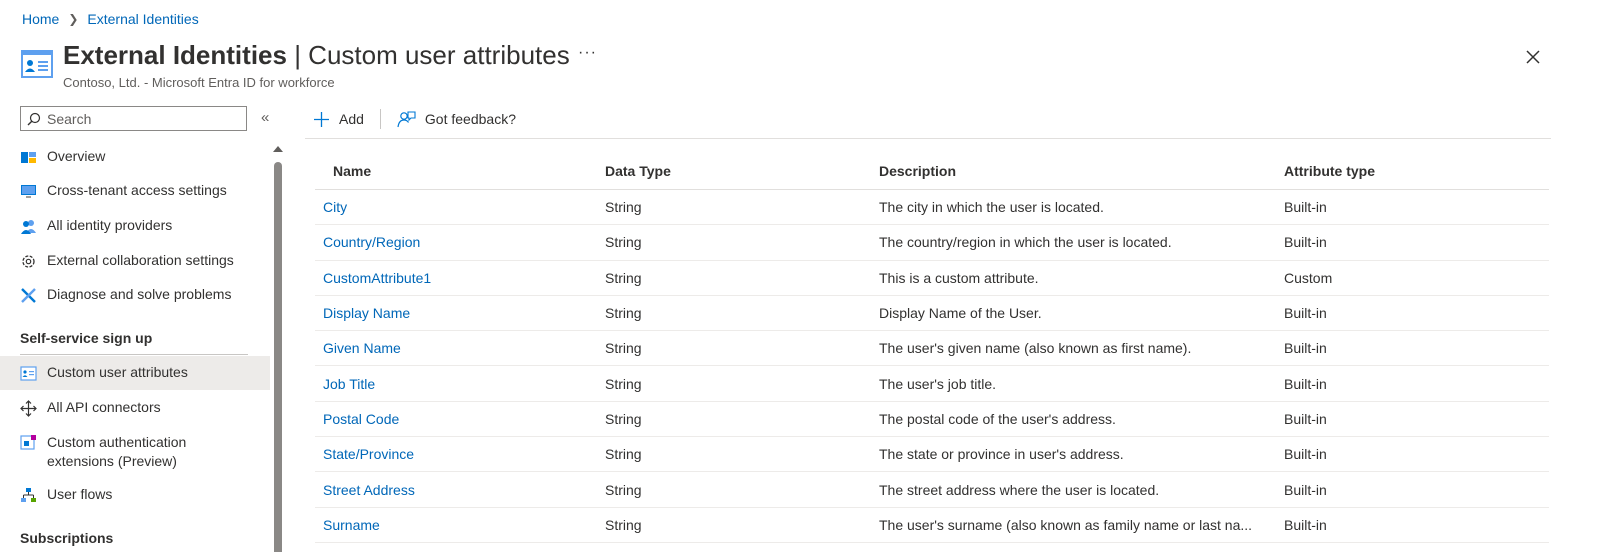  Describe the element at coordinates (959, 277) in the screenshot. I see `description-cell: This is a custom attribute.` at that location.